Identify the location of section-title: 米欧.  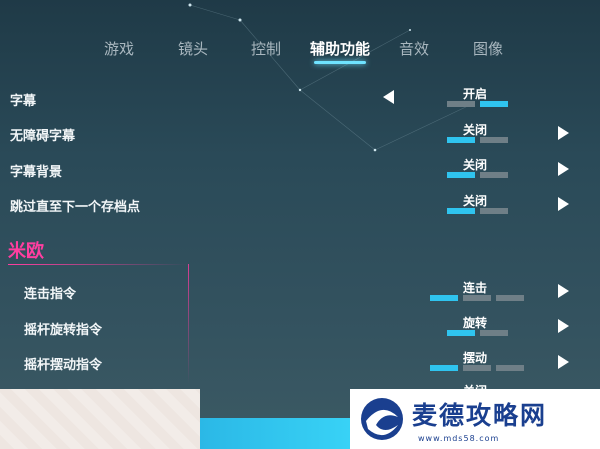
(26, 251).